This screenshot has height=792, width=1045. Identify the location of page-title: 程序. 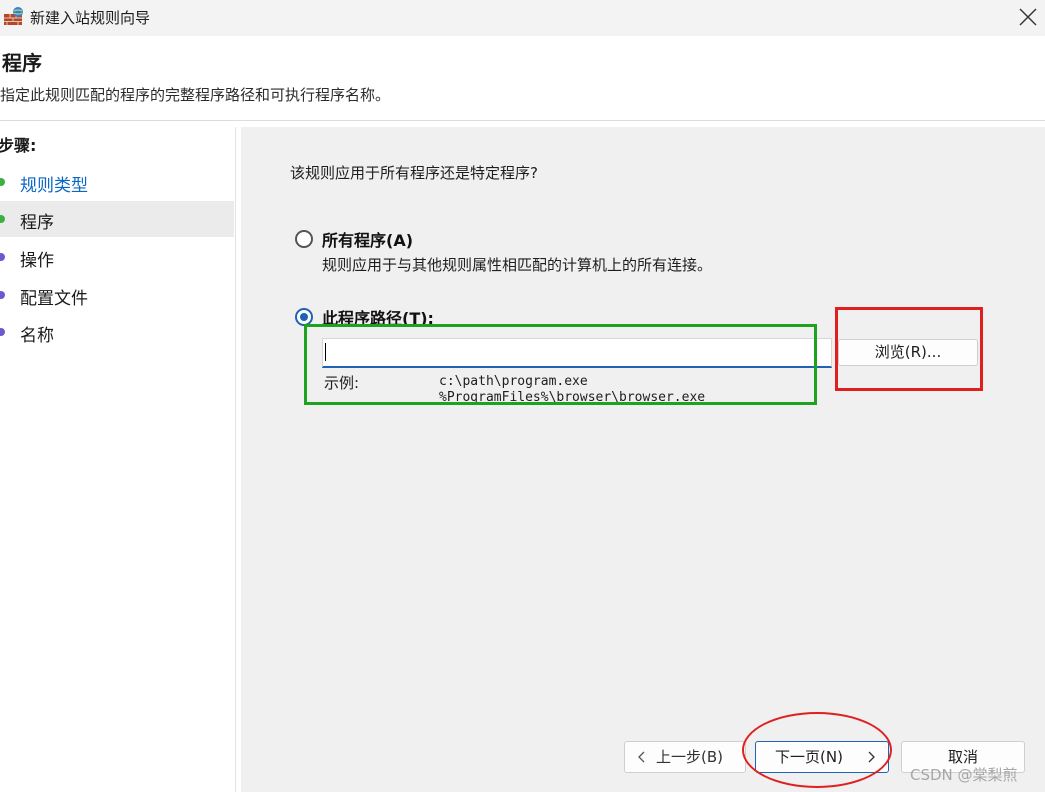
(22, 63).